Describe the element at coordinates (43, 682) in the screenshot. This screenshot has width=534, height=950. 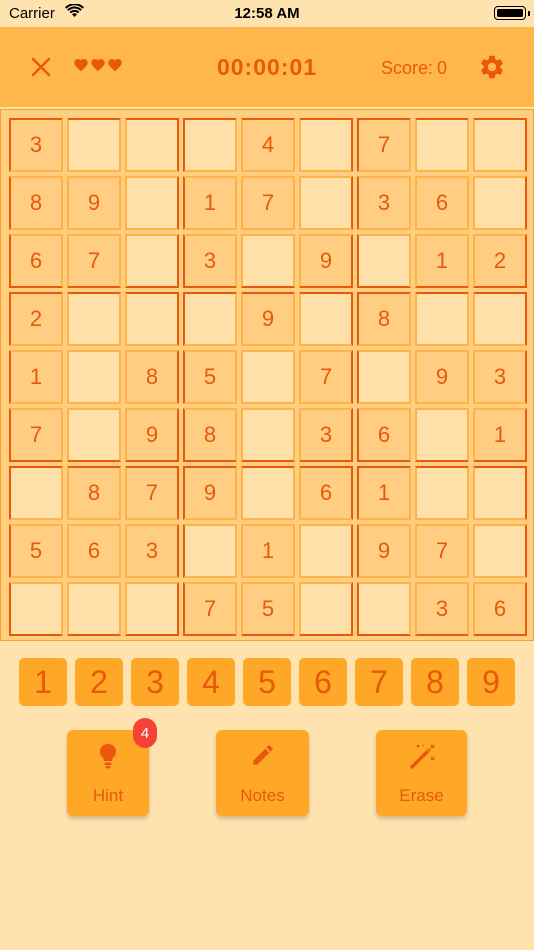
I see `number-button-1: 1` at that location.